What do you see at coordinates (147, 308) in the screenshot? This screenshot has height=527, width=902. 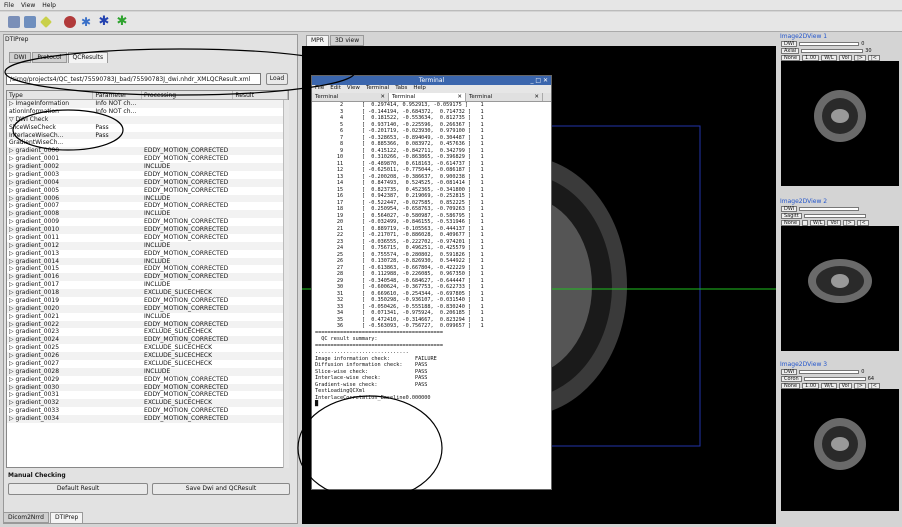 I see `table-row: ▷ gradient_0020 EDDY_MOTION_CORRECTED` at bounding box center [147, 308].